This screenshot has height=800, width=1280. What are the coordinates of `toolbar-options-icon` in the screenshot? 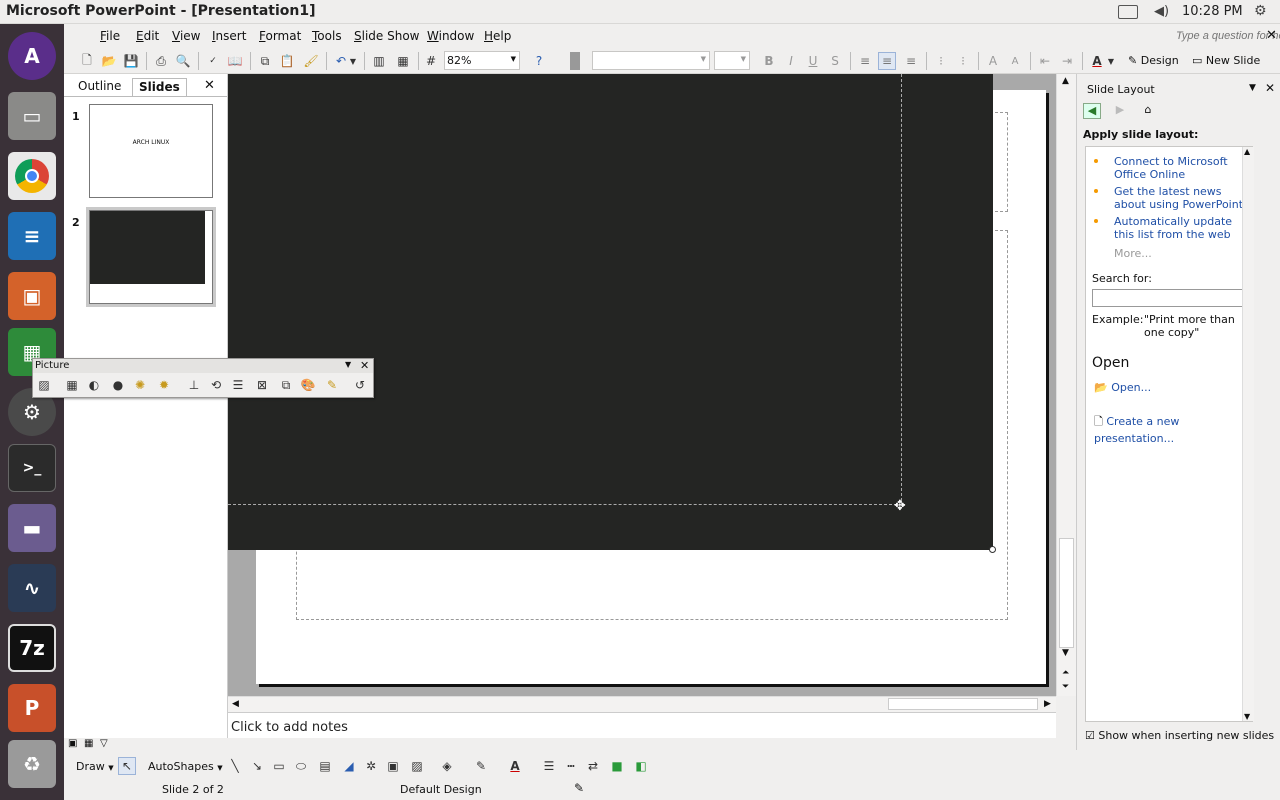 It's located at (575, 61).